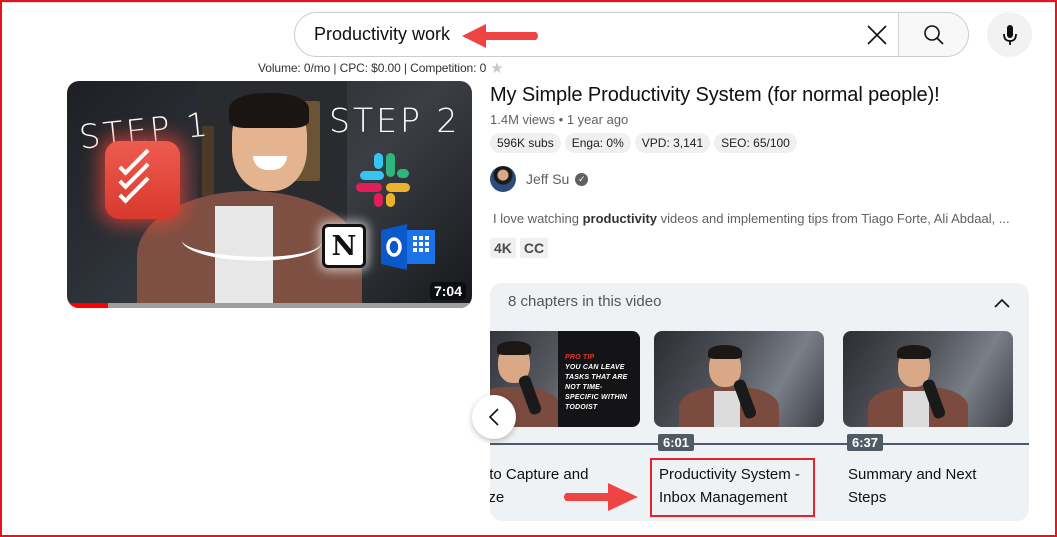 The image size is (1057, 537). I want to click on chevron-up-icon, so click(1002, 303).